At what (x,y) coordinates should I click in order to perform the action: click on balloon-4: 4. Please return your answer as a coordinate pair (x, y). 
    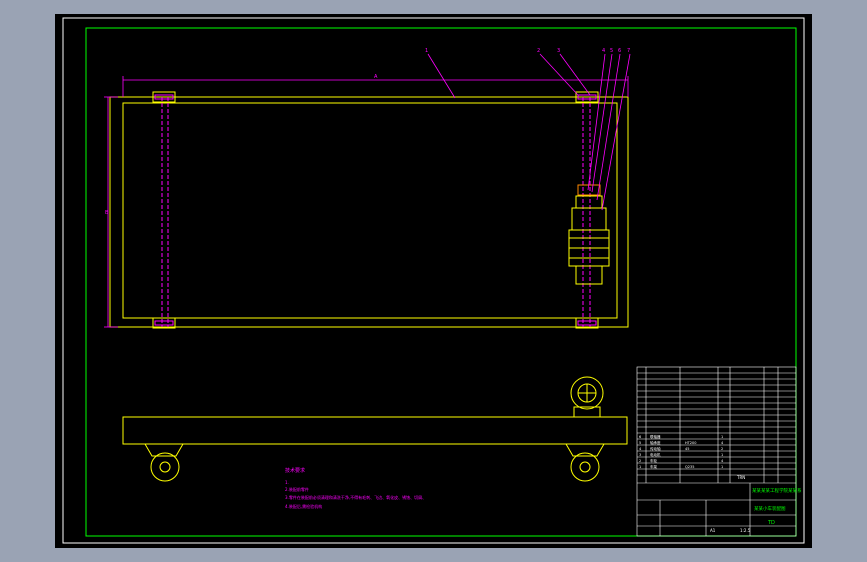
    Looking at the image, I should click on (603, 51).